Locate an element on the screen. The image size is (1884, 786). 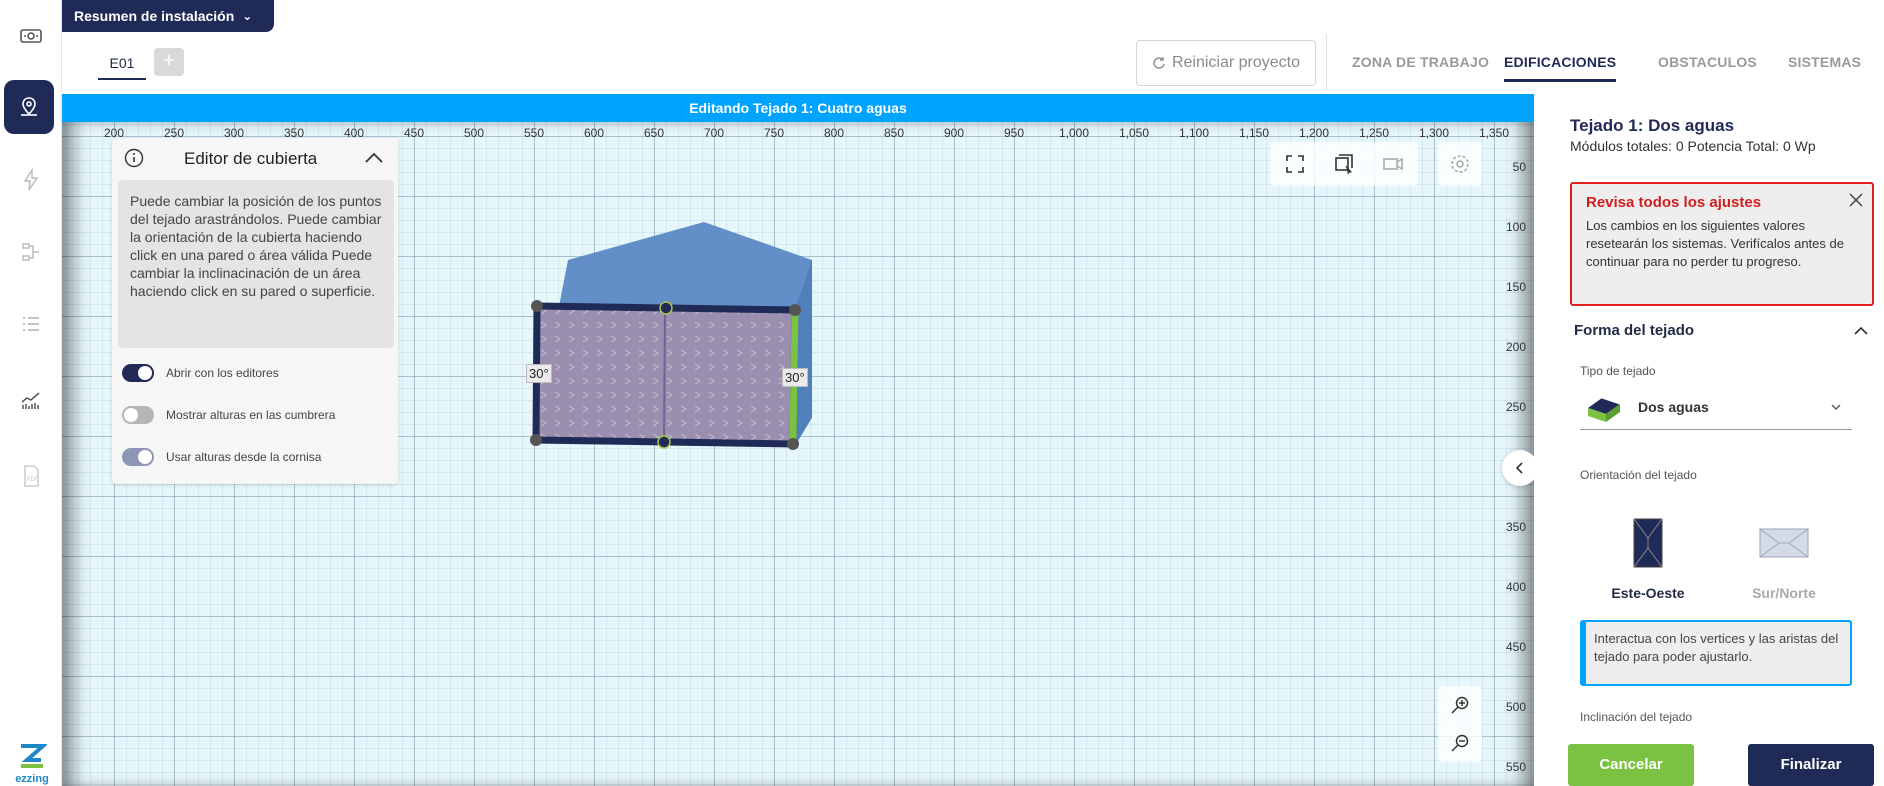
diagram-icon is located at coordinates (30, 252).